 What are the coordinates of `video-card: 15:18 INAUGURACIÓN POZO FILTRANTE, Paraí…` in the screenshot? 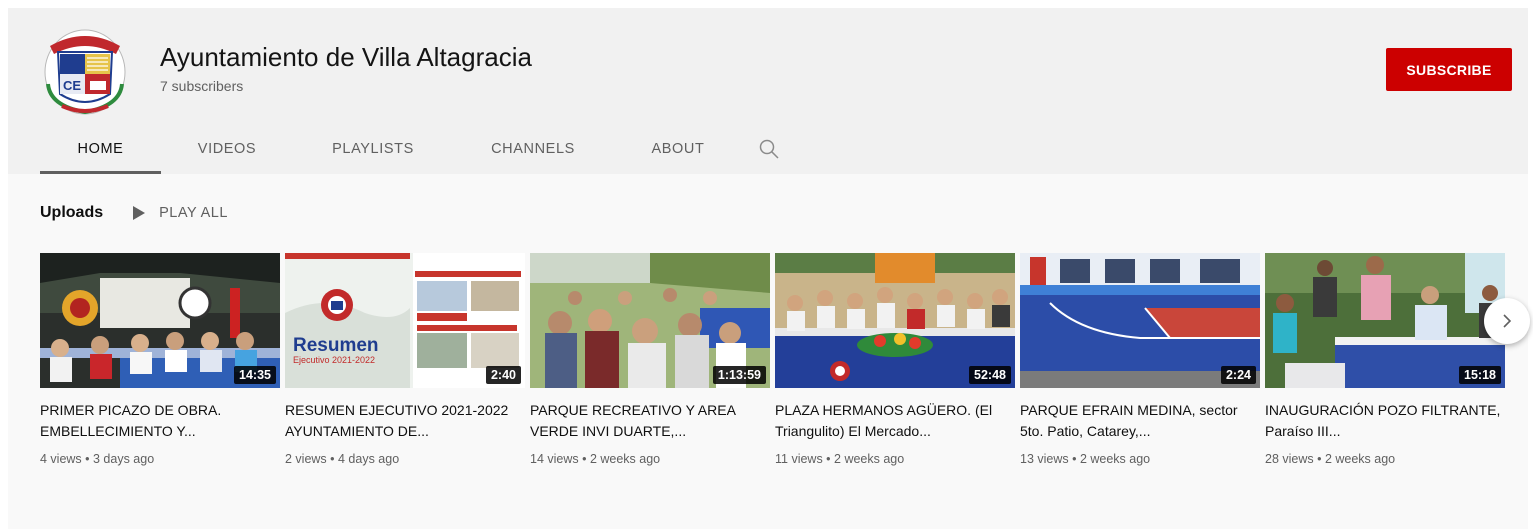 It's located at (1385, 359).